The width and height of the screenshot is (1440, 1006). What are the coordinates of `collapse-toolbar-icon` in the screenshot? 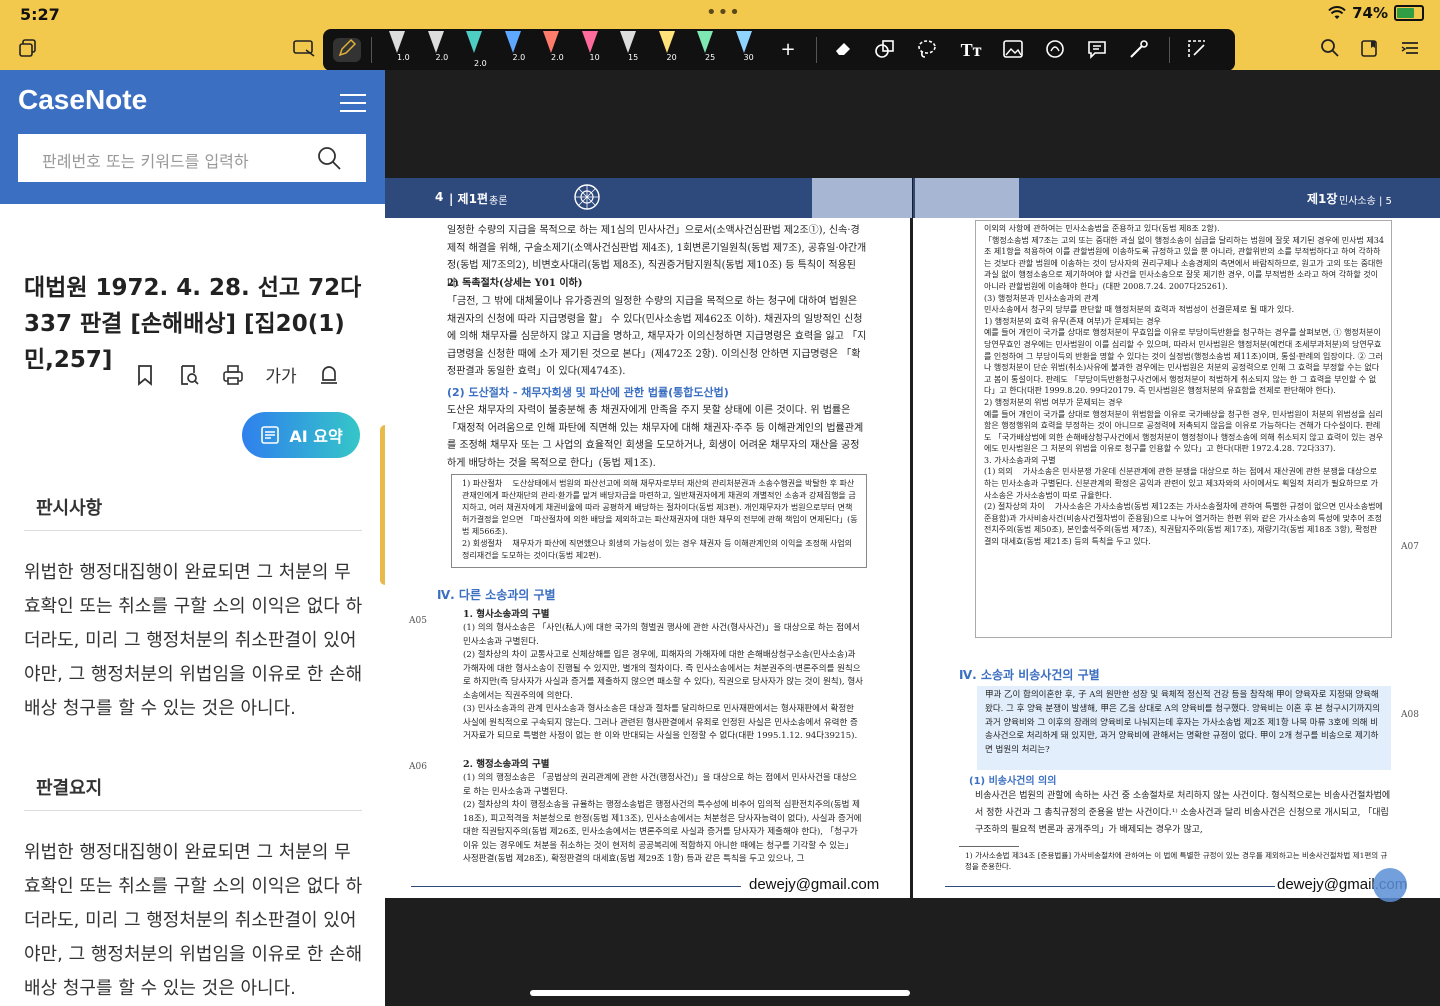 It's located at (1197, 50).